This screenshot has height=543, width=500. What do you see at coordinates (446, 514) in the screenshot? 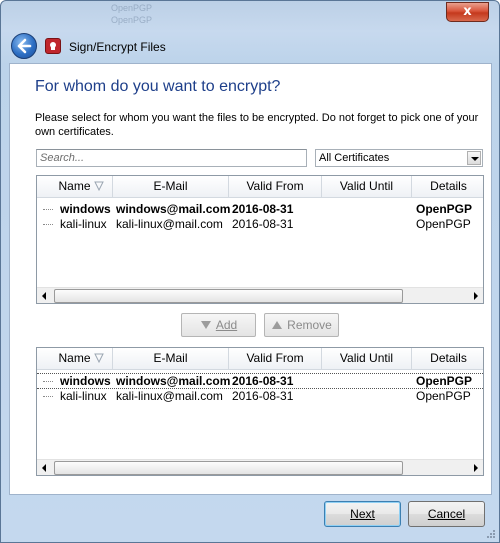
I see `cancel-button: Cancel` at bounding box center [446, 514].